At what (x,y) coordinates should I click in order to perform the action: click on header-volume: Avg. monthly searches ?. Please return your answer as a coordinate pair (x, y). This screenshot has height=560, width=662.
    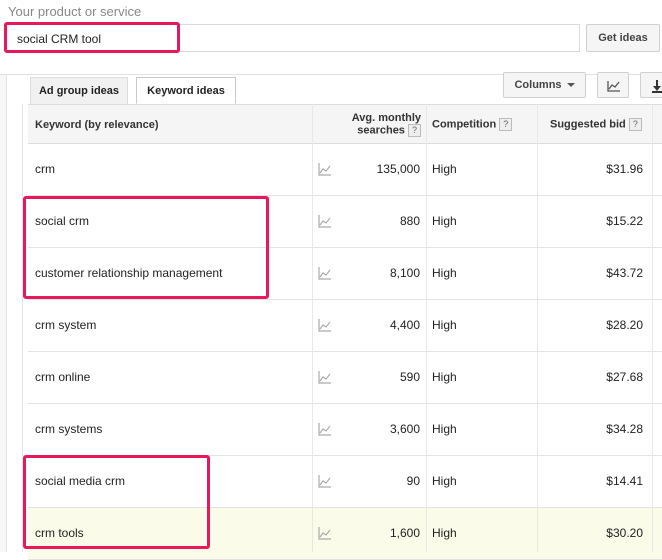
    Looking at the image, I should click on (383, 124).